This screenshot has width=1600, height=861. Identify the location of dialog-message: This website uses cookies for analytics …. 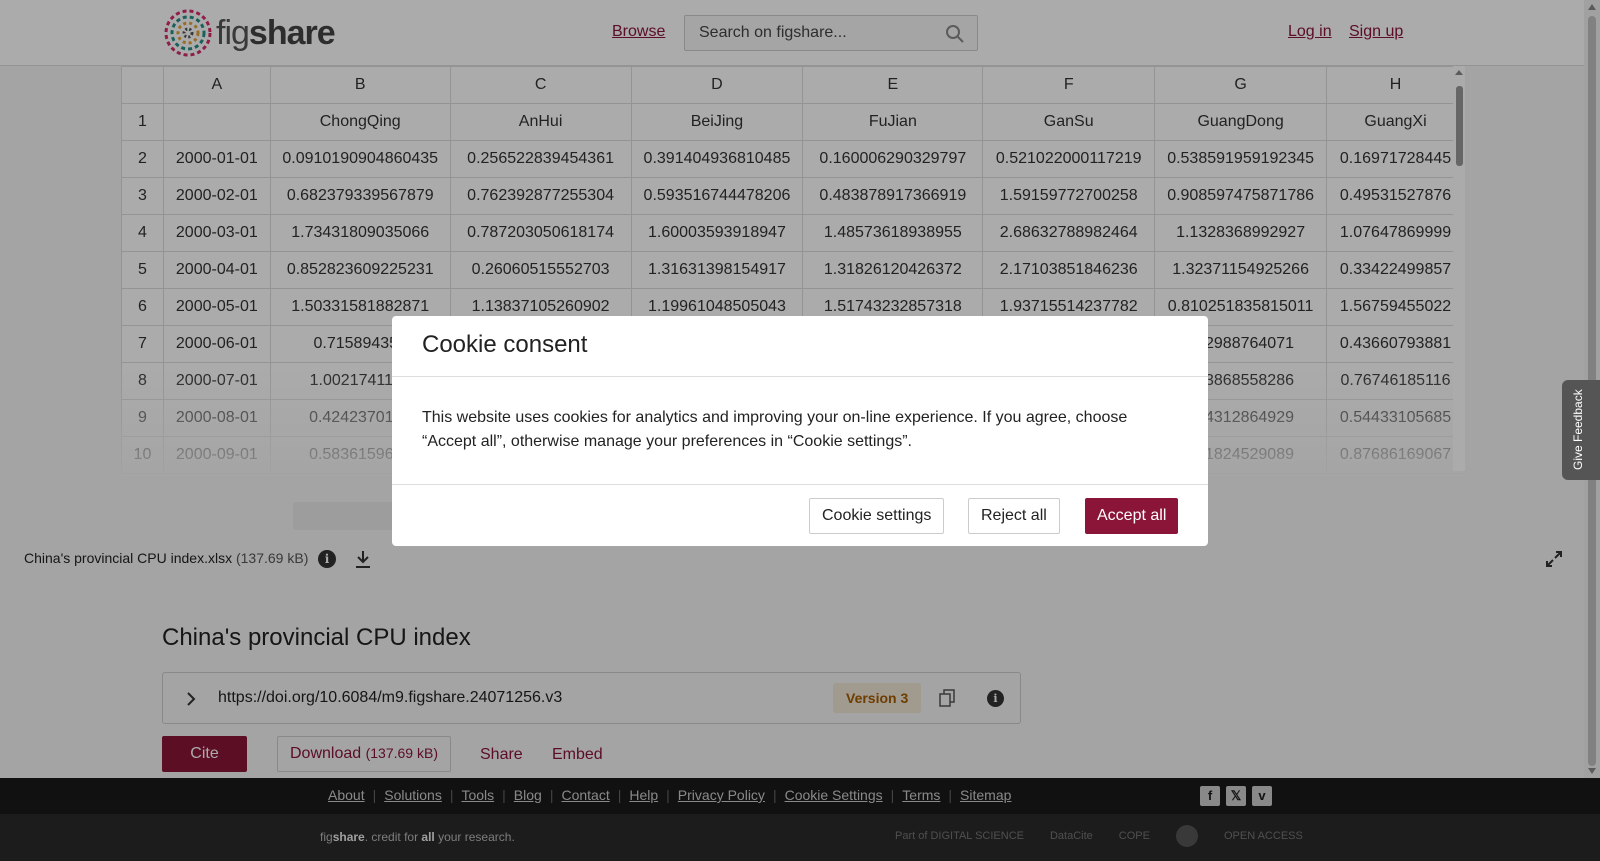
(775, 429).